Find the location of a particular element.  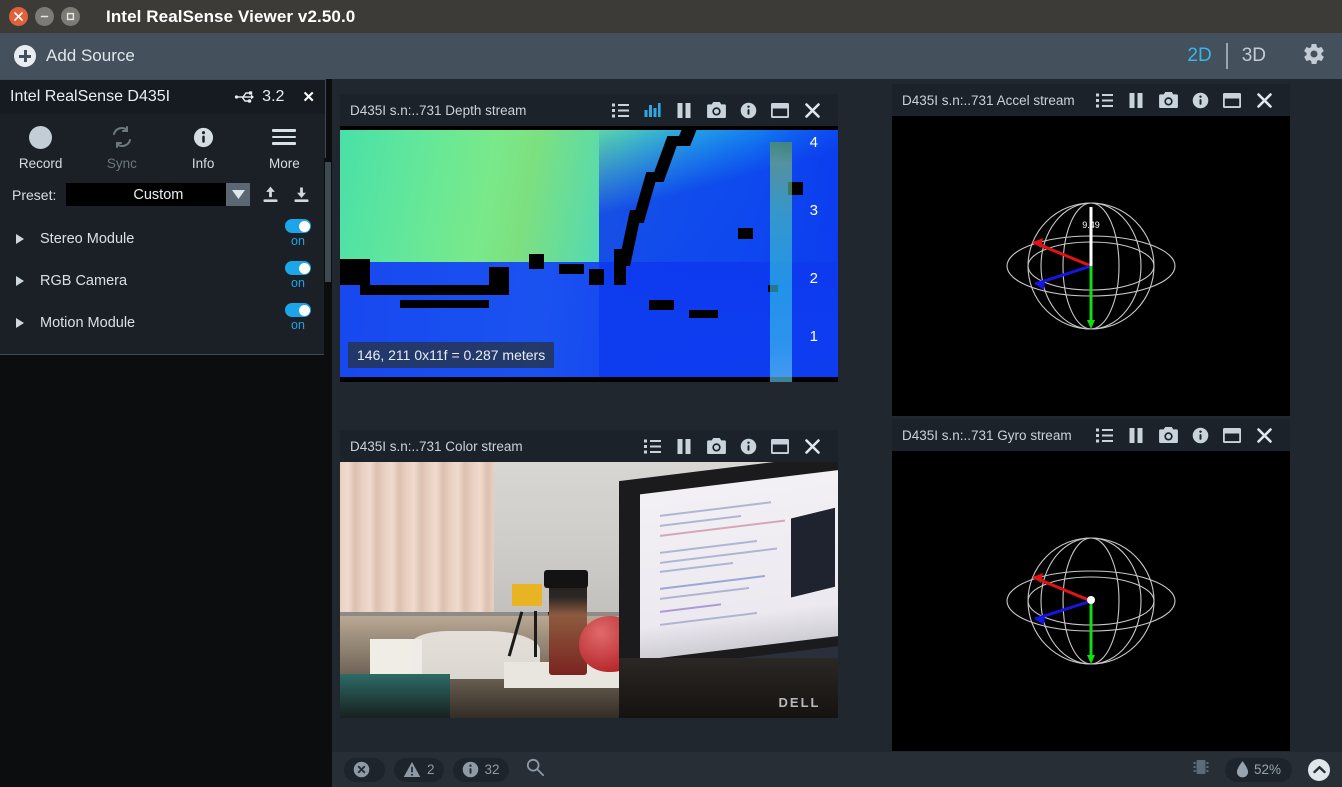

module-toggle-stereo: on is located at coordinates (298, 233).